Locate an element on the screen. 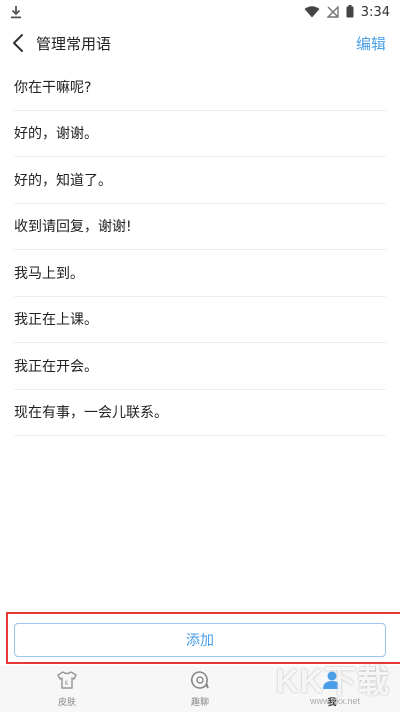 This screenshot has height=712, width=400. tshirt-icon: K is located at coordinates (67, 682).